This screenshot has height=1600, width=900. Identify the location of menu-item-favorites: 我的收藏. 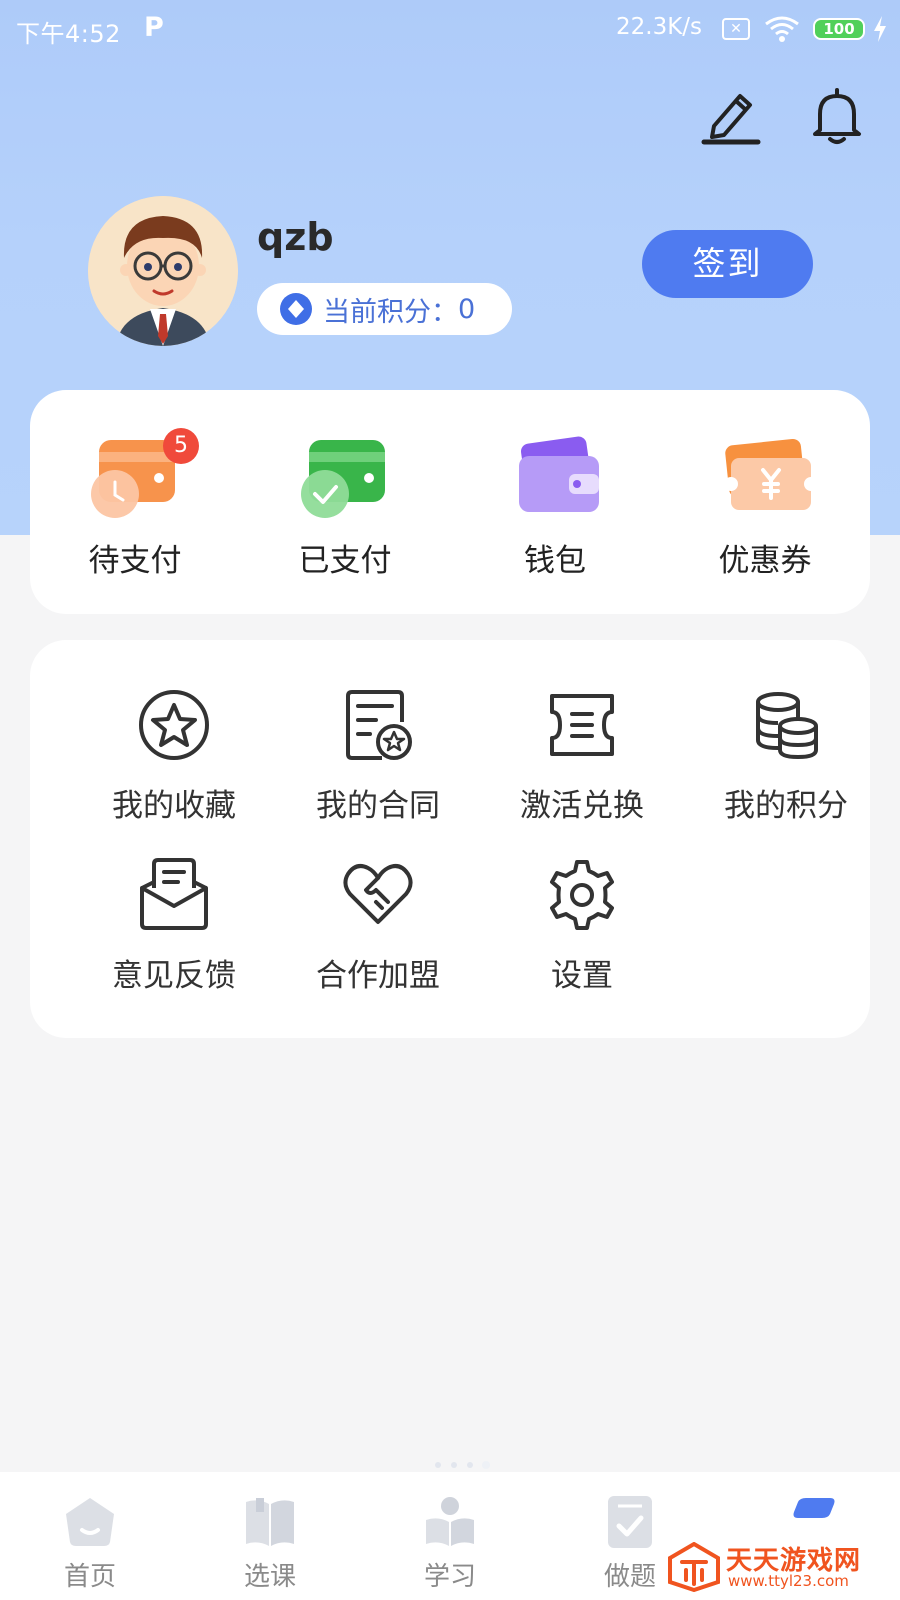
(174, 763).